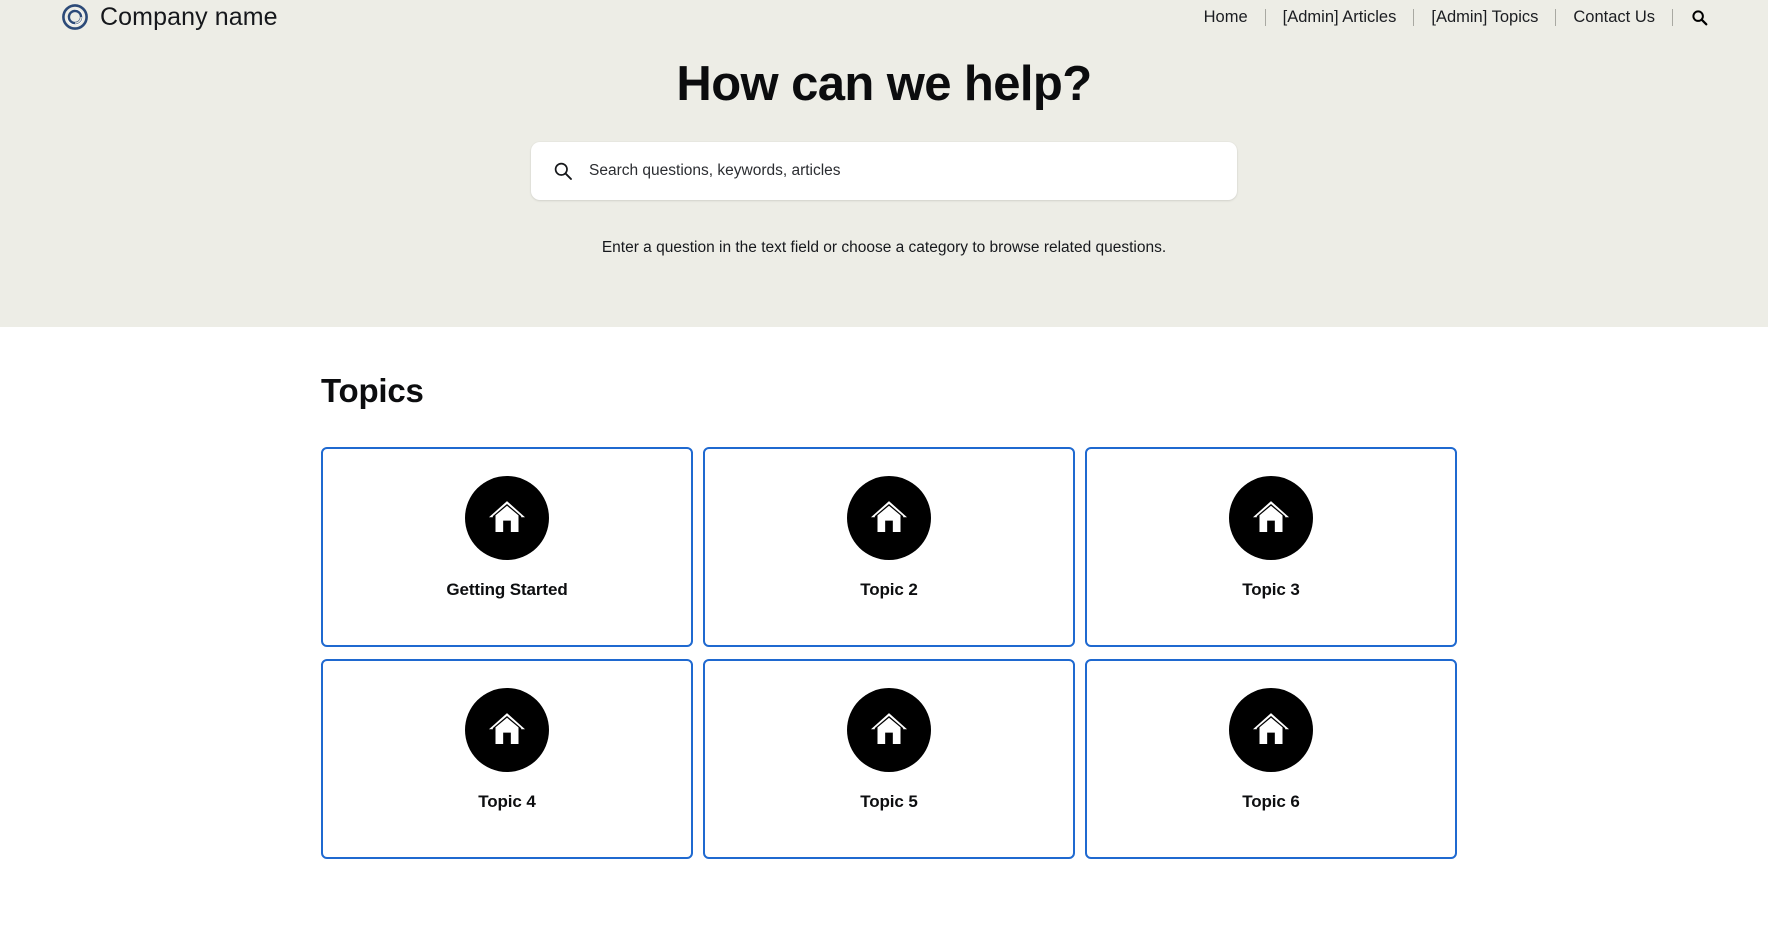 The height and width of the screenshot is (936, 1768). I want to click on topic-card-getting-started: Getting Started, so click(507, 547).